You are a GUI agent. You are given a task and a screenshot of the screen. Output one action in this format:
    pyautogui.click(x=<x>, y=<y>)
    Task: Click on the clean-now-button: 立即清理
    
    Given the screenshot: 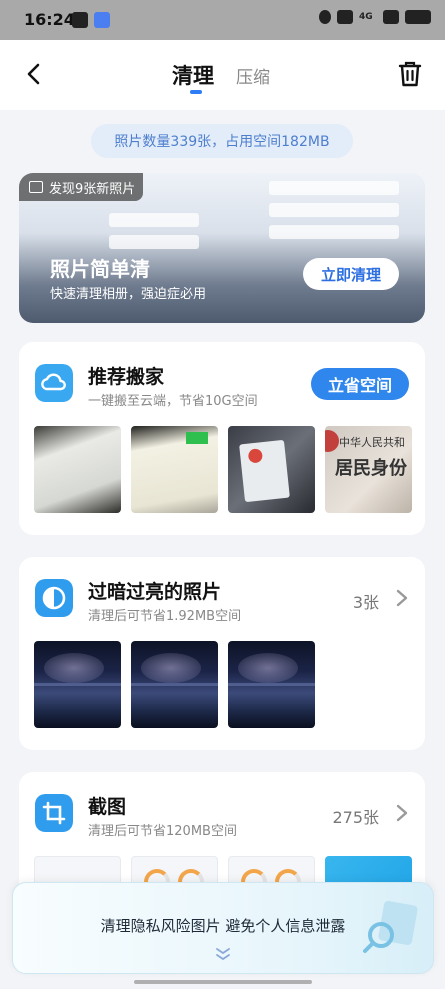 What is the action you would take?
    pyautogui.click(x=351, y=274)
    